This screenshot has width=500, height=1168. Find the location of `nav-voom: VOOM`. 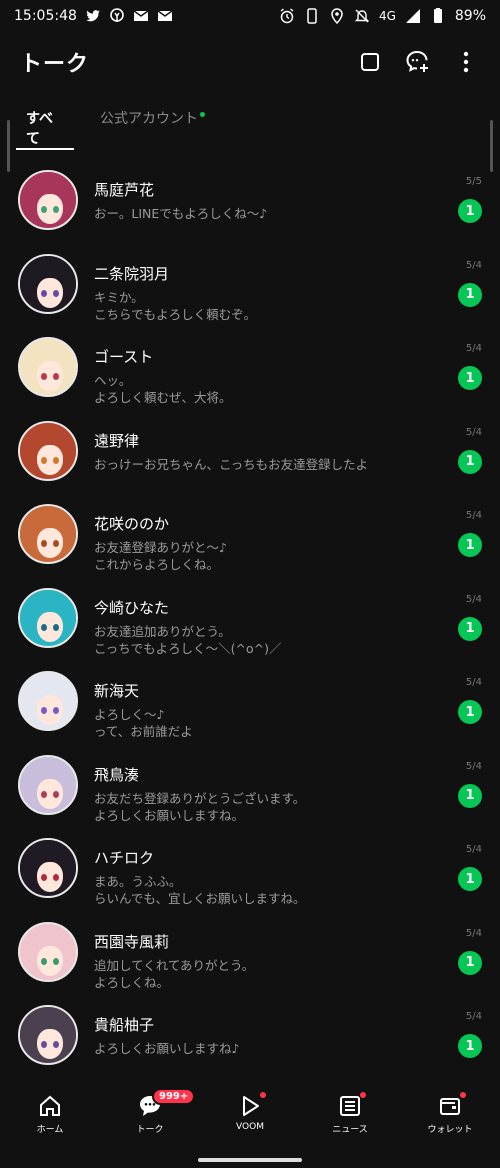

nav-voom: VOOM is located at coordinates (250, 1116).